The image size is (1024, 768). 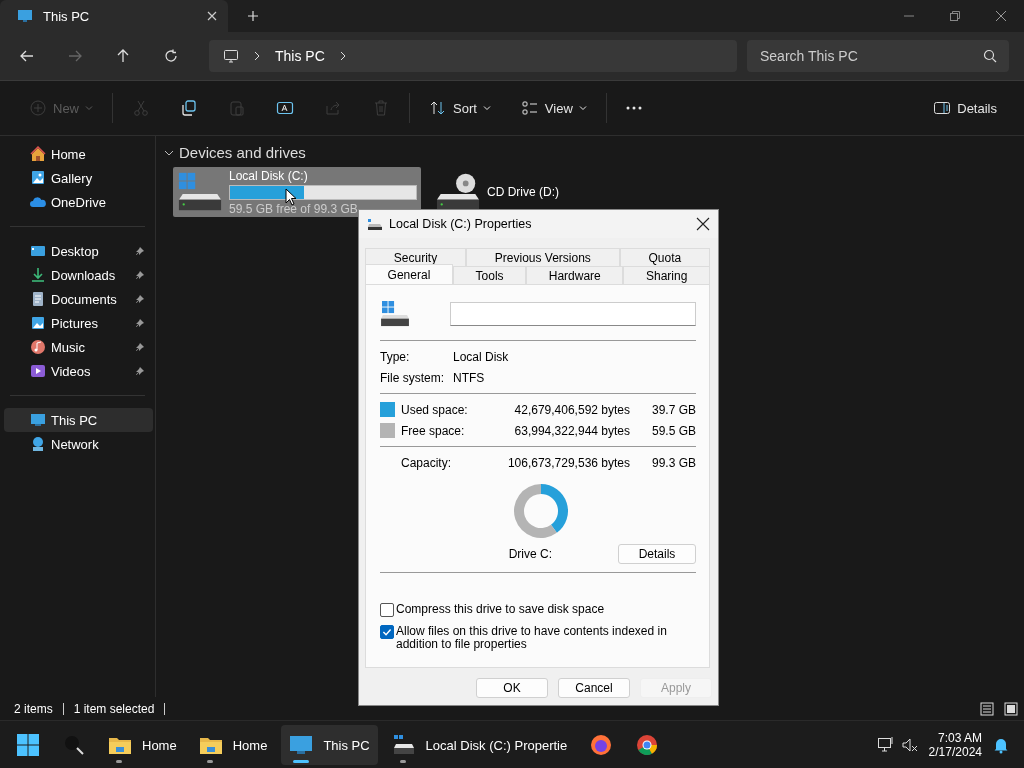 What do you see at coordinates (460, 224) in the screenshot?
I see `dialog-title: Local Disk (C:) Properties` at bounding box center [460, 224].